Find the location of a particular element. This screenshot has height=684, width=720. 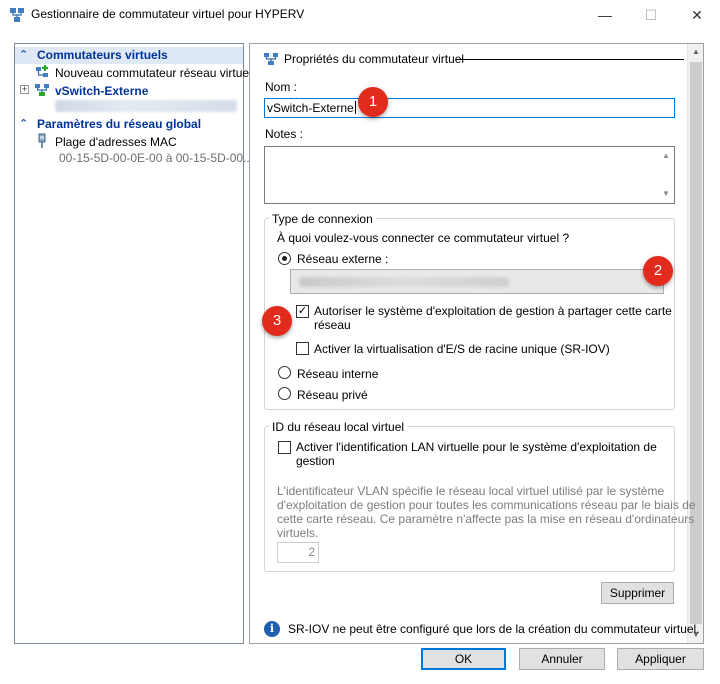

private-network-radio is located at coordinates (284, 393).